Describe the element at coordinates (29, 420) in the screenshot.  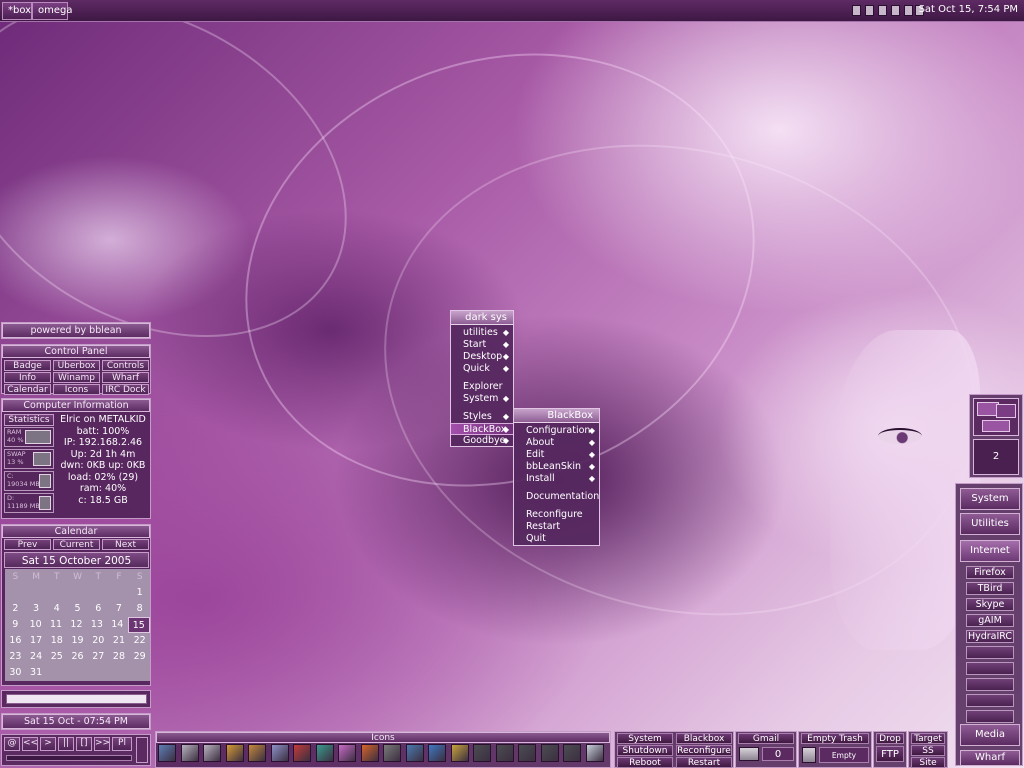
I see `statistics-button: Statistics` at that location.